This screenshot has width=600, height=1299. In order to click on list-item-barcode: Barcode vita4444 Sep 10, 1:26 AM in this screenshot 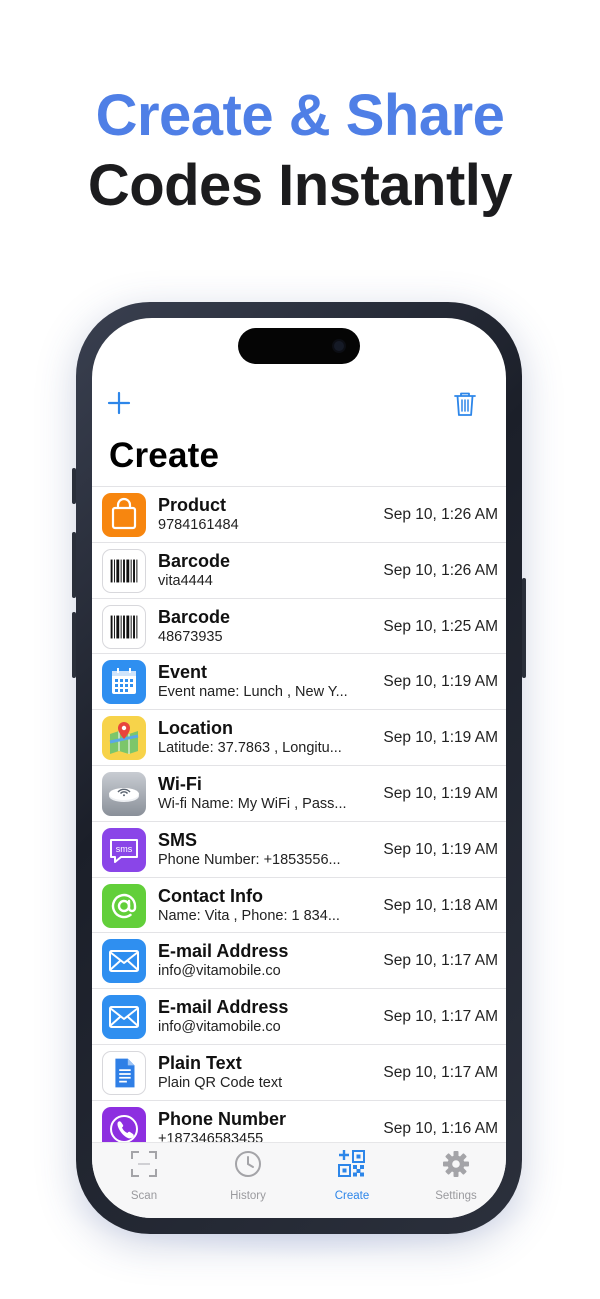, I will do `click(299, 571)`.